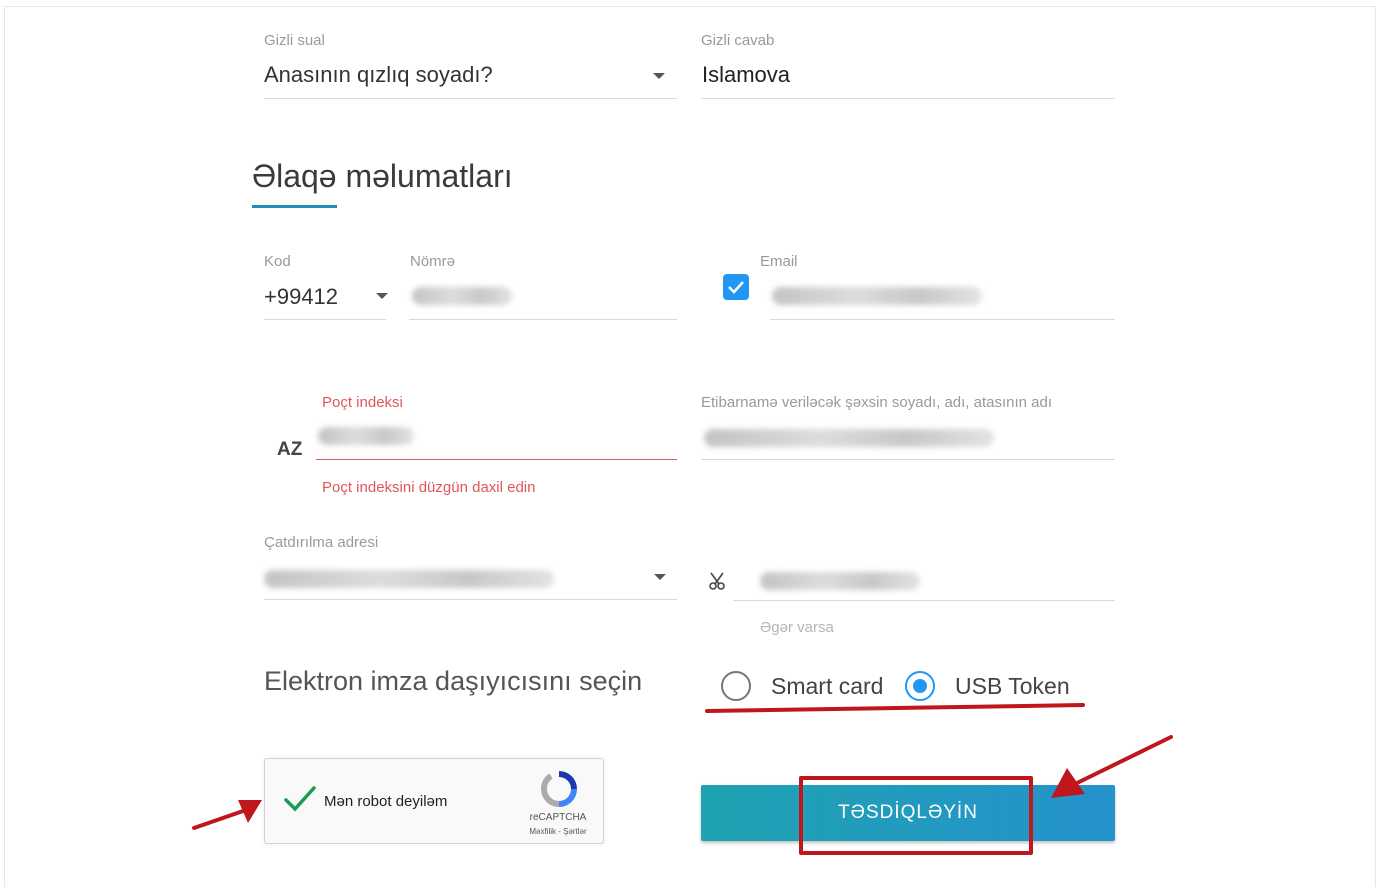 The image size is (1379, 887). What do you see at coordinates (433, 261) in the screenshot?
I see `phone-number-label: Nömrə` at bounding box center [433, 261].